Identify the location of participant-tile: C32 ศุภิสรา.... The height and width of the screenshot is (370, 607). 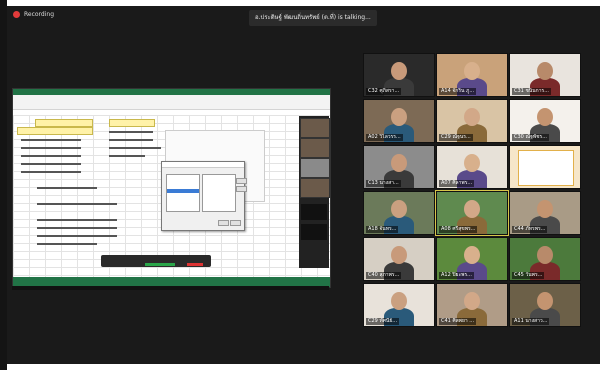
(399, 75).